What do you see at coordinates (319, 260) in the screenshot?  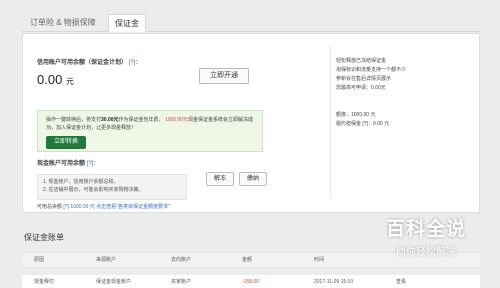 I see `col-time: 时间` at bounding box center [319, 260].